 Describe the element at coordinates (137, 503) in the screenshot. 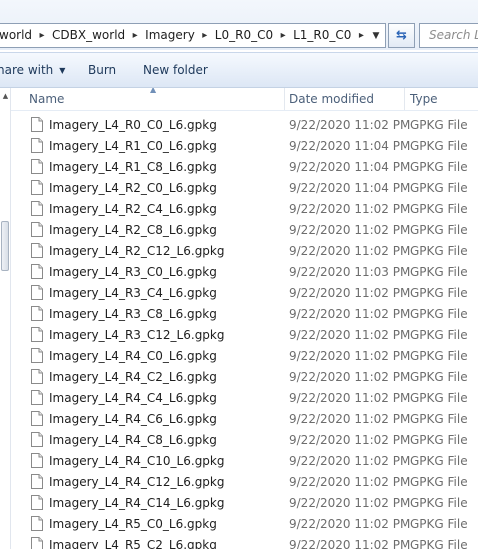

I see `file-name: Imagery_L4_R4_C14_L6.gpkg` at that location.